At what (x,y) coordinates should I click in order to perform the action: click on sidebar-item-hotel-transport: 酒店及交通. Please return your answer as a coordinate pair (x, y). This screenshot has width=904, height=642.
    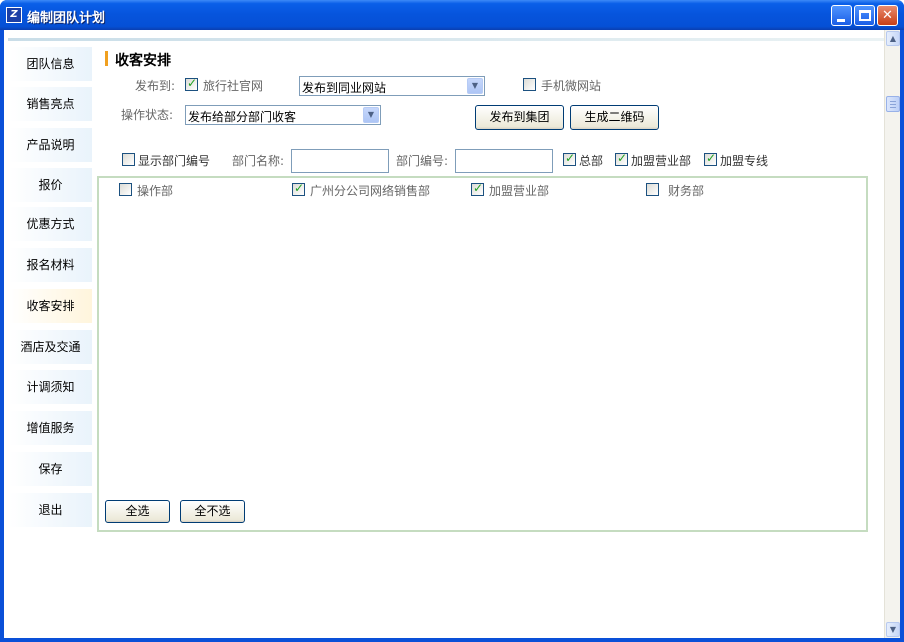
    Looking at the image, I should click on (50, 347).